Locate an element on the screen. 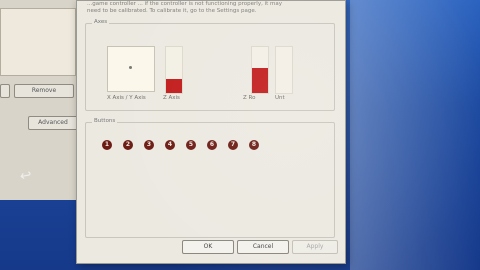 The height and width of the screenshot is (270, 480). z-axis-label: Z Axis is located at coordinates (171, 98).